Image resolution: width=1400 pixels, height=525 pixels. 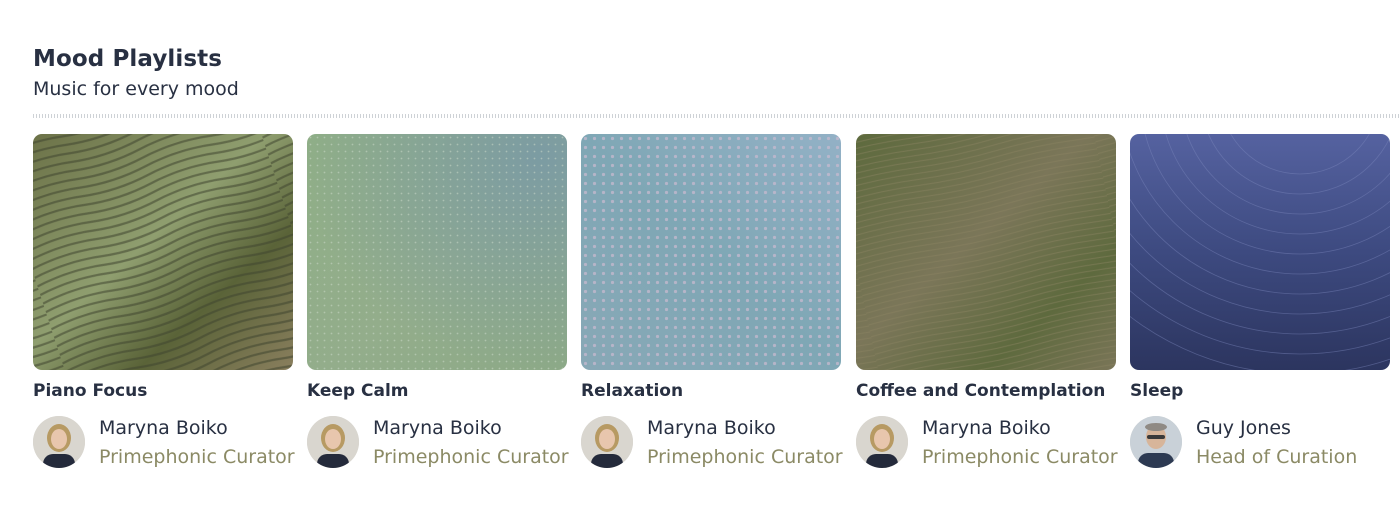 I want to click on playlist-title: Piano Focus, so click(x=163, y=391).